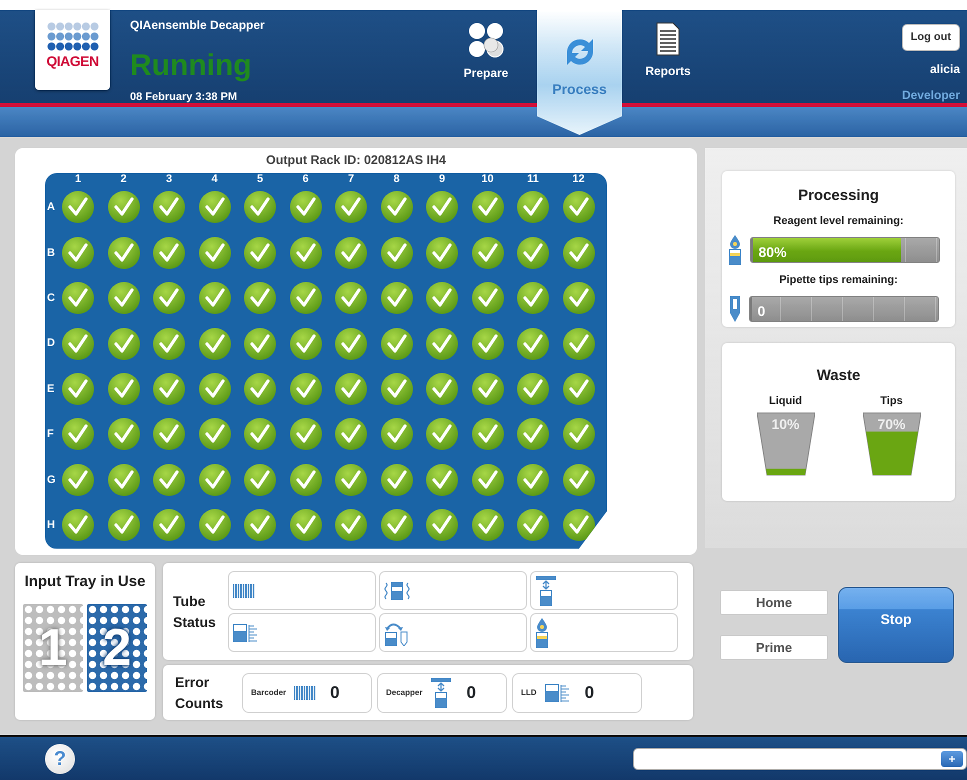  Describe the element at coordinates (183, 97) in the screenshot. I see `date-time: 08 February 3:38 PM` at that location.